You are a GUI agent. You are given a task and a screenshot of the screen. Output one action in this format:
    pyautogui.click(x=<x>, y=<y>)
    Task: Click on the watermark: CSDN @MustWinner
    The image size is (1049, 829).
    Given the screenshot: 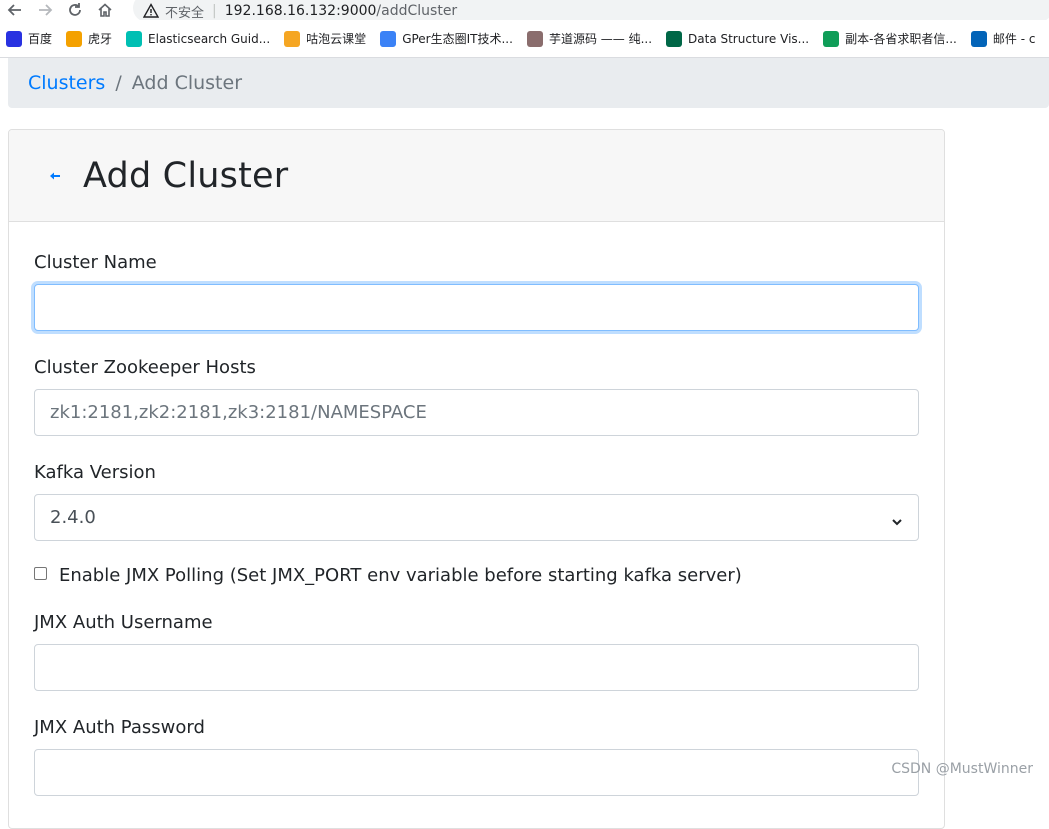 What is the action you would take?
    pyautogui.click(x=962, y=769)
    